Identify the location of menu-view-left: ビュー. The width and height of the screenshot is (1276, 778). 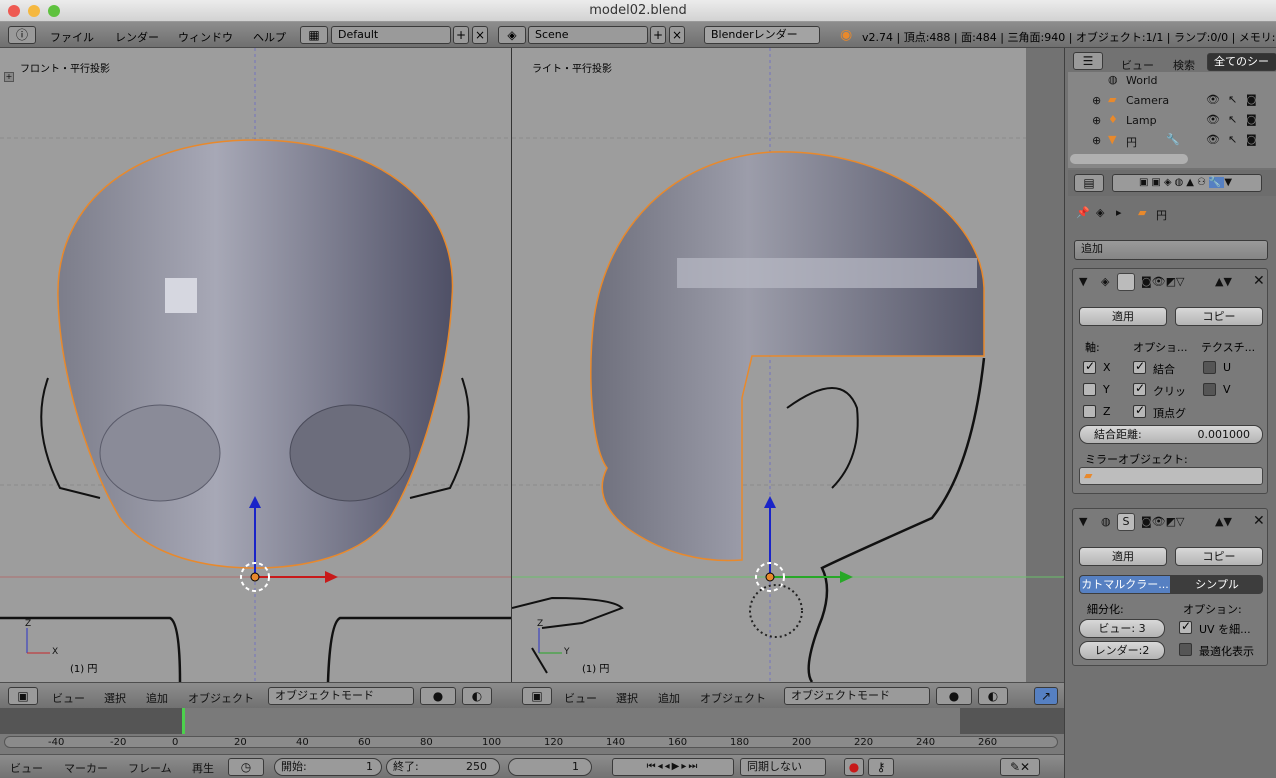
(68, 698).